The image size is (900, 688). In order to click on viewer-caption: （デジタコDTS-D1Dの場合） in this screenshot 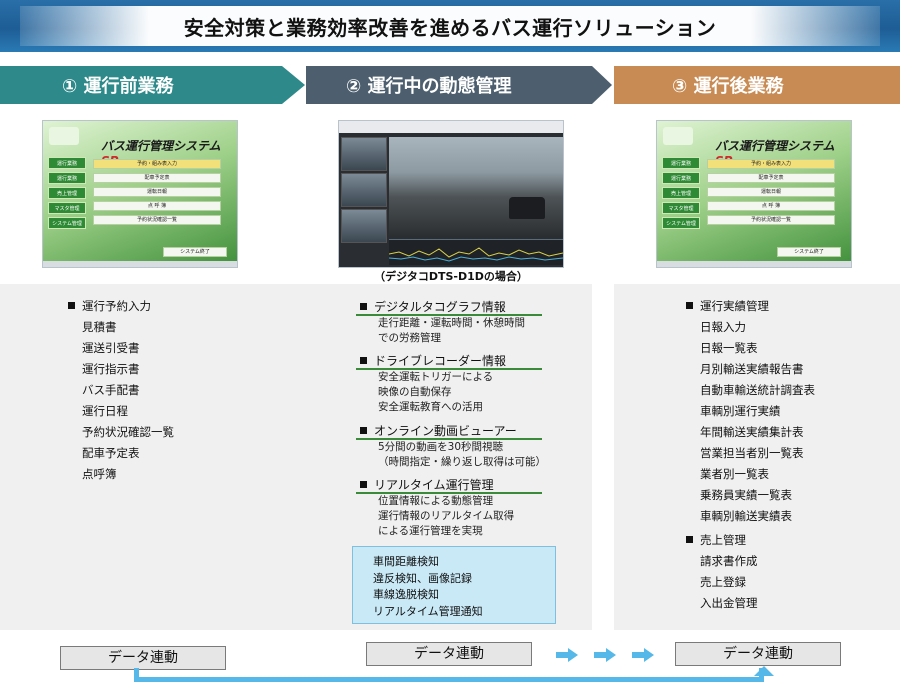, I will do `click(451, 276)`.